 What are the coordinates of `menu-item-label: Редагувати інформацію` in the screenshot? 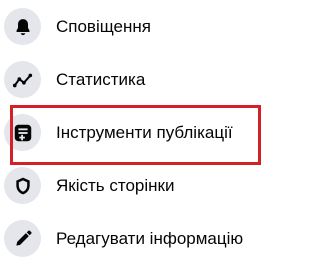 It's located at (150, 238).